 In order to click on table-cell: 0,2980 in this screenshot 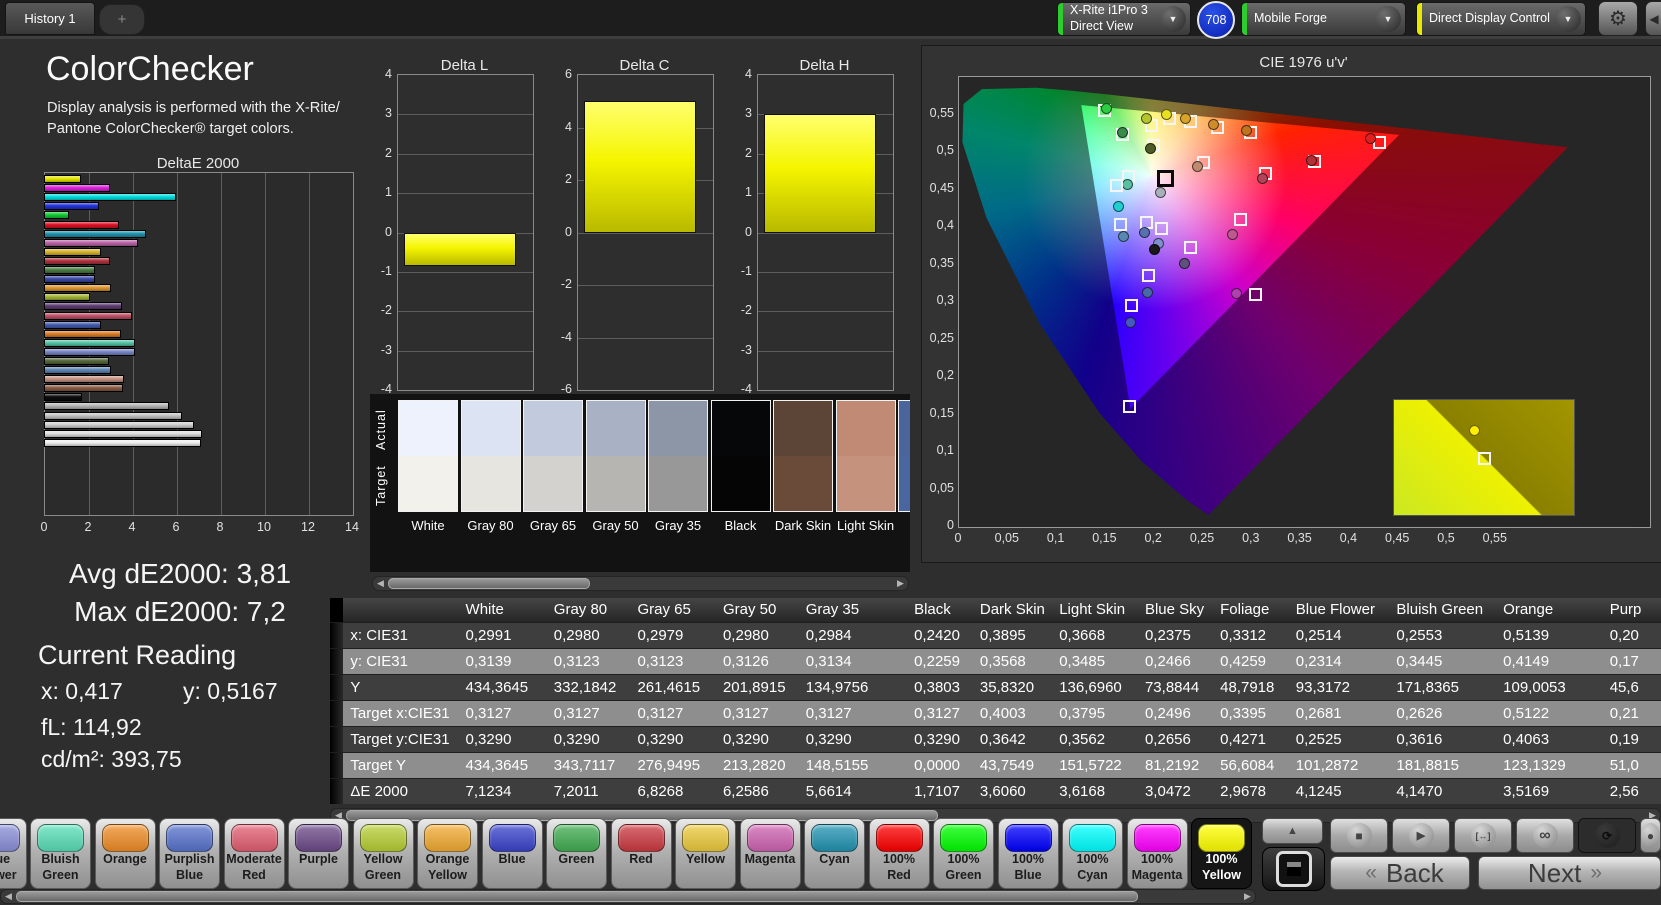, I will do `click(757, 635)`.